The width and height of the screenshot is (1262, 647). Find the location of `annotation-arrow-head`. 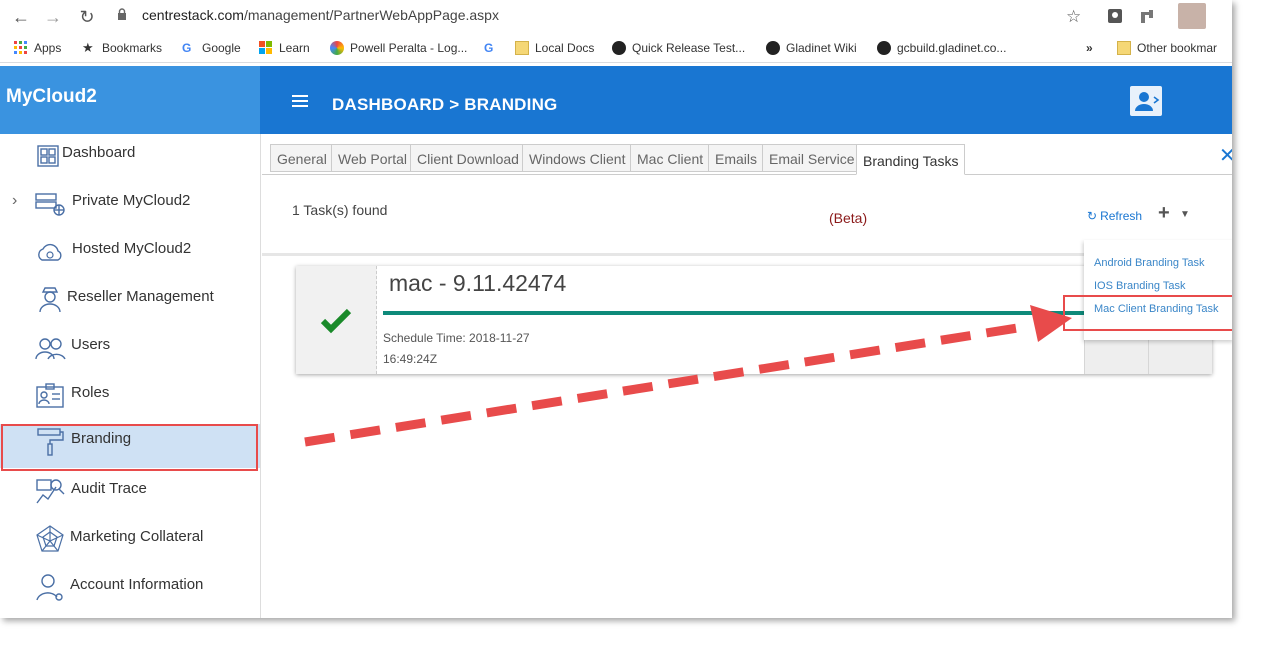

annotation-arrow-head is located at coordinates (1051, 323).